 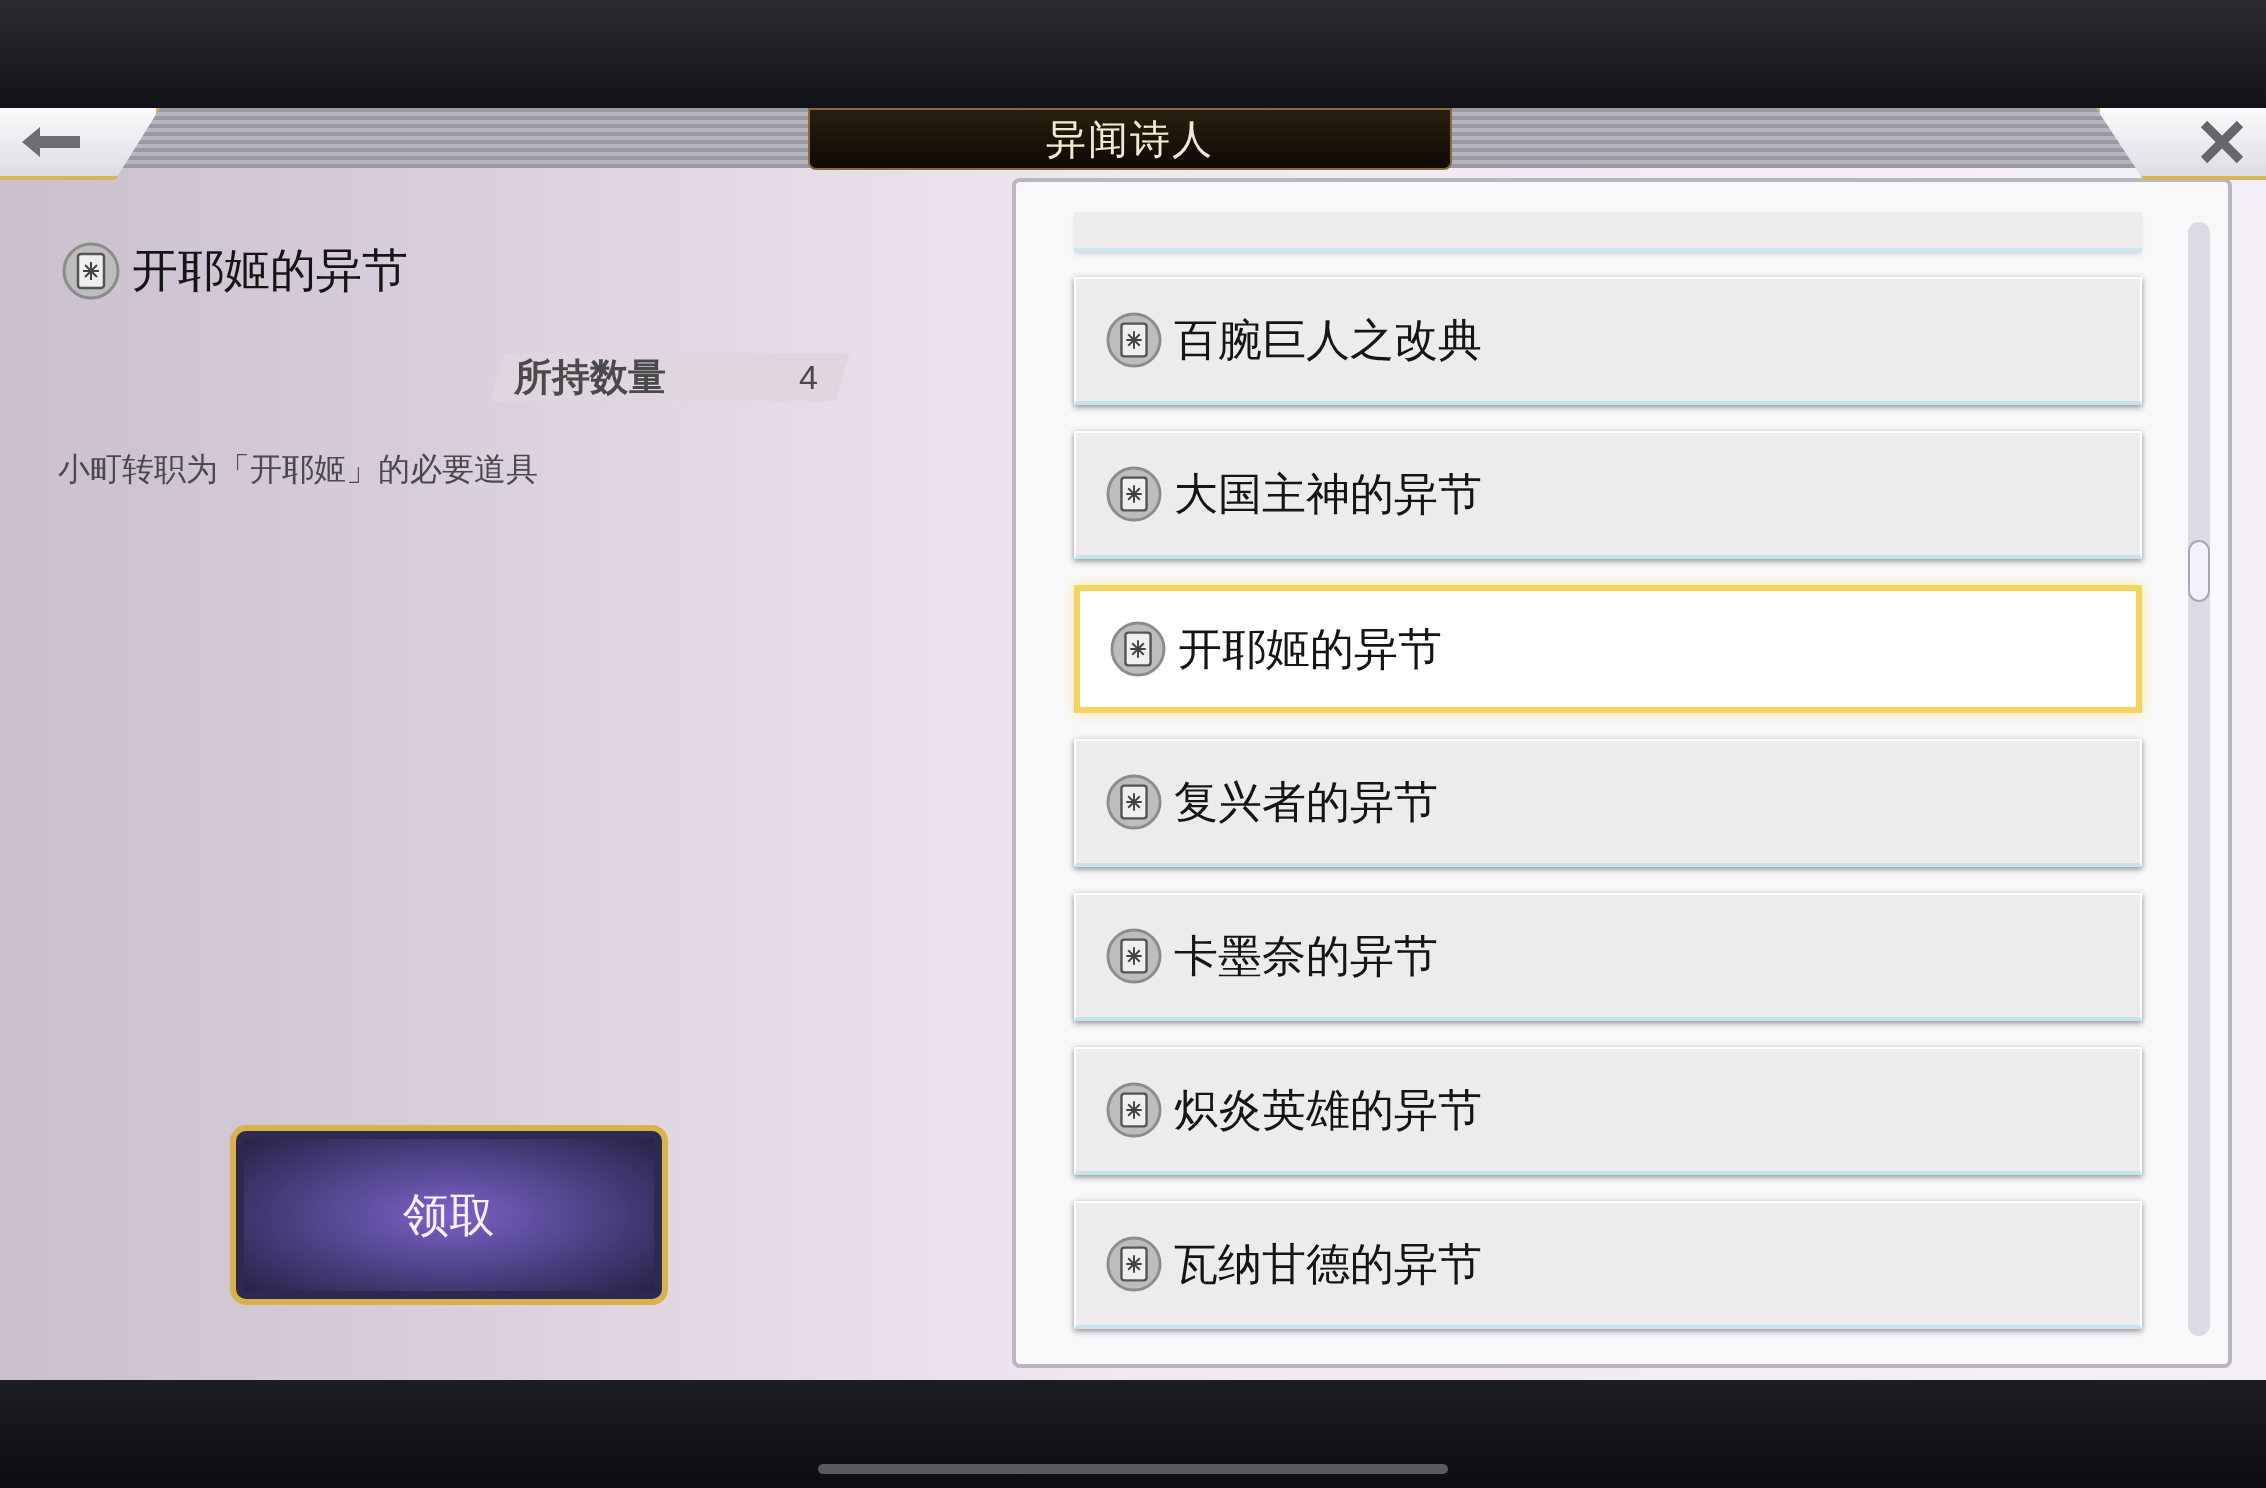 What do you see at coordinates (1608, 957) in the screenshot?
I see `list-item: 卡墨奈的异节` at bounding box center [1608, 957].